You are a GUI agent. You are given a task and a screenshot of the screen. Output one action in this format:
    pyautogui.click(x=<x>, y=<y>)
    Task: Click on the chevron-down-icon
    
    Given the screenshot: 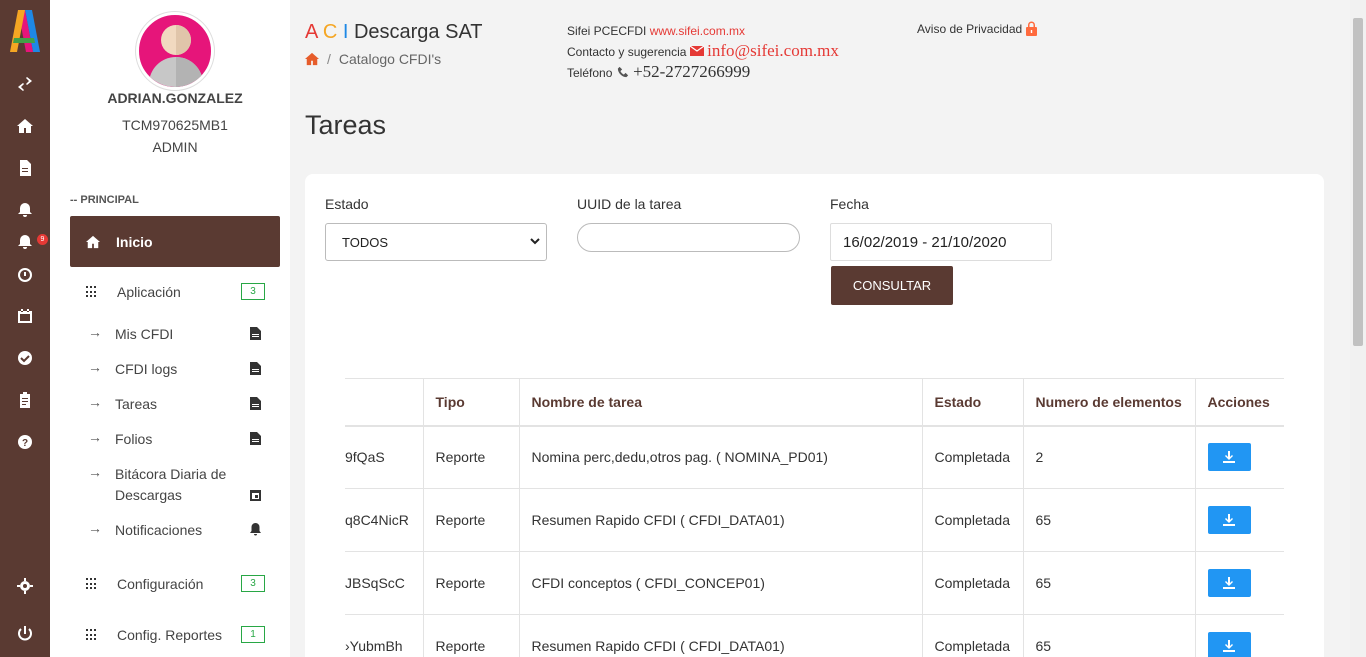 What is the action you would take?
    pyautogui.click(x=535, y=241)
    